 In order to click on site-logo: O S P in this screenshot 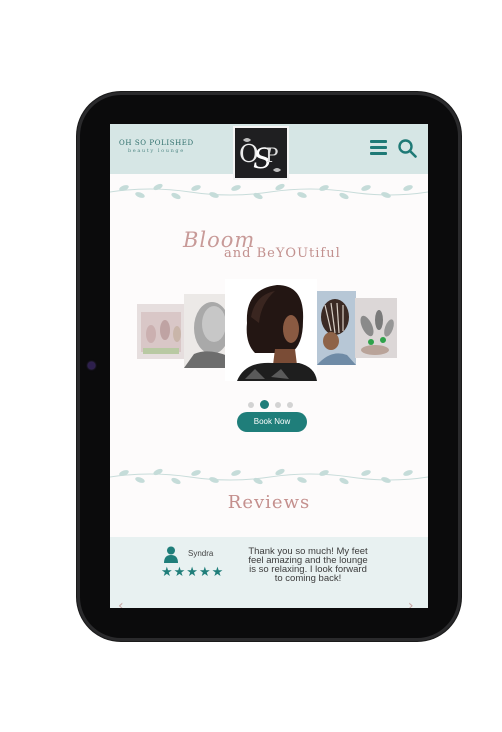, I will do `click(261, 153)`.